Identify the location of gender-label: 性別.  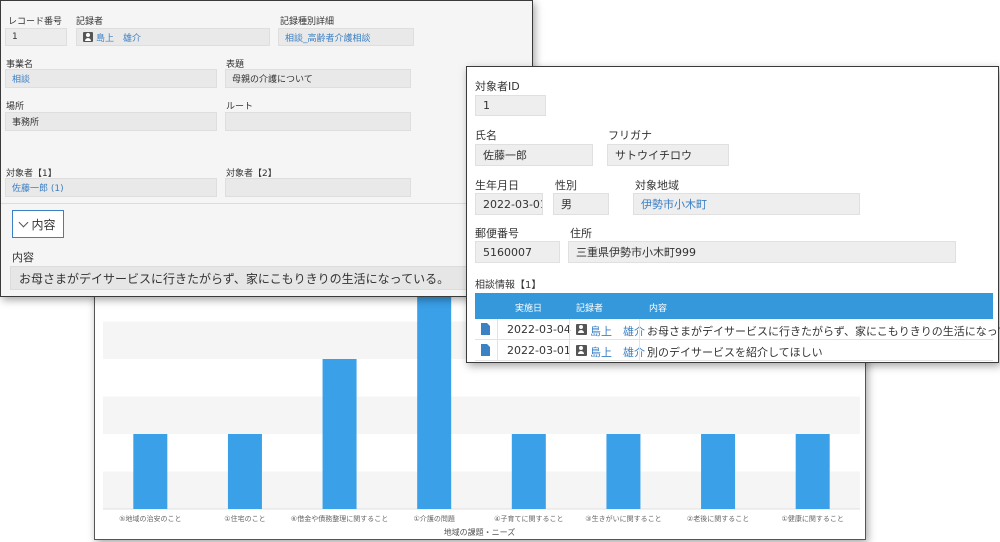
(566, 185).